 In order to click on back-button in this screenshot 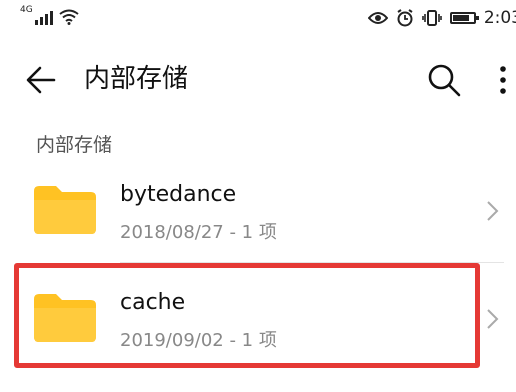, I will do `click(42, 80)`.